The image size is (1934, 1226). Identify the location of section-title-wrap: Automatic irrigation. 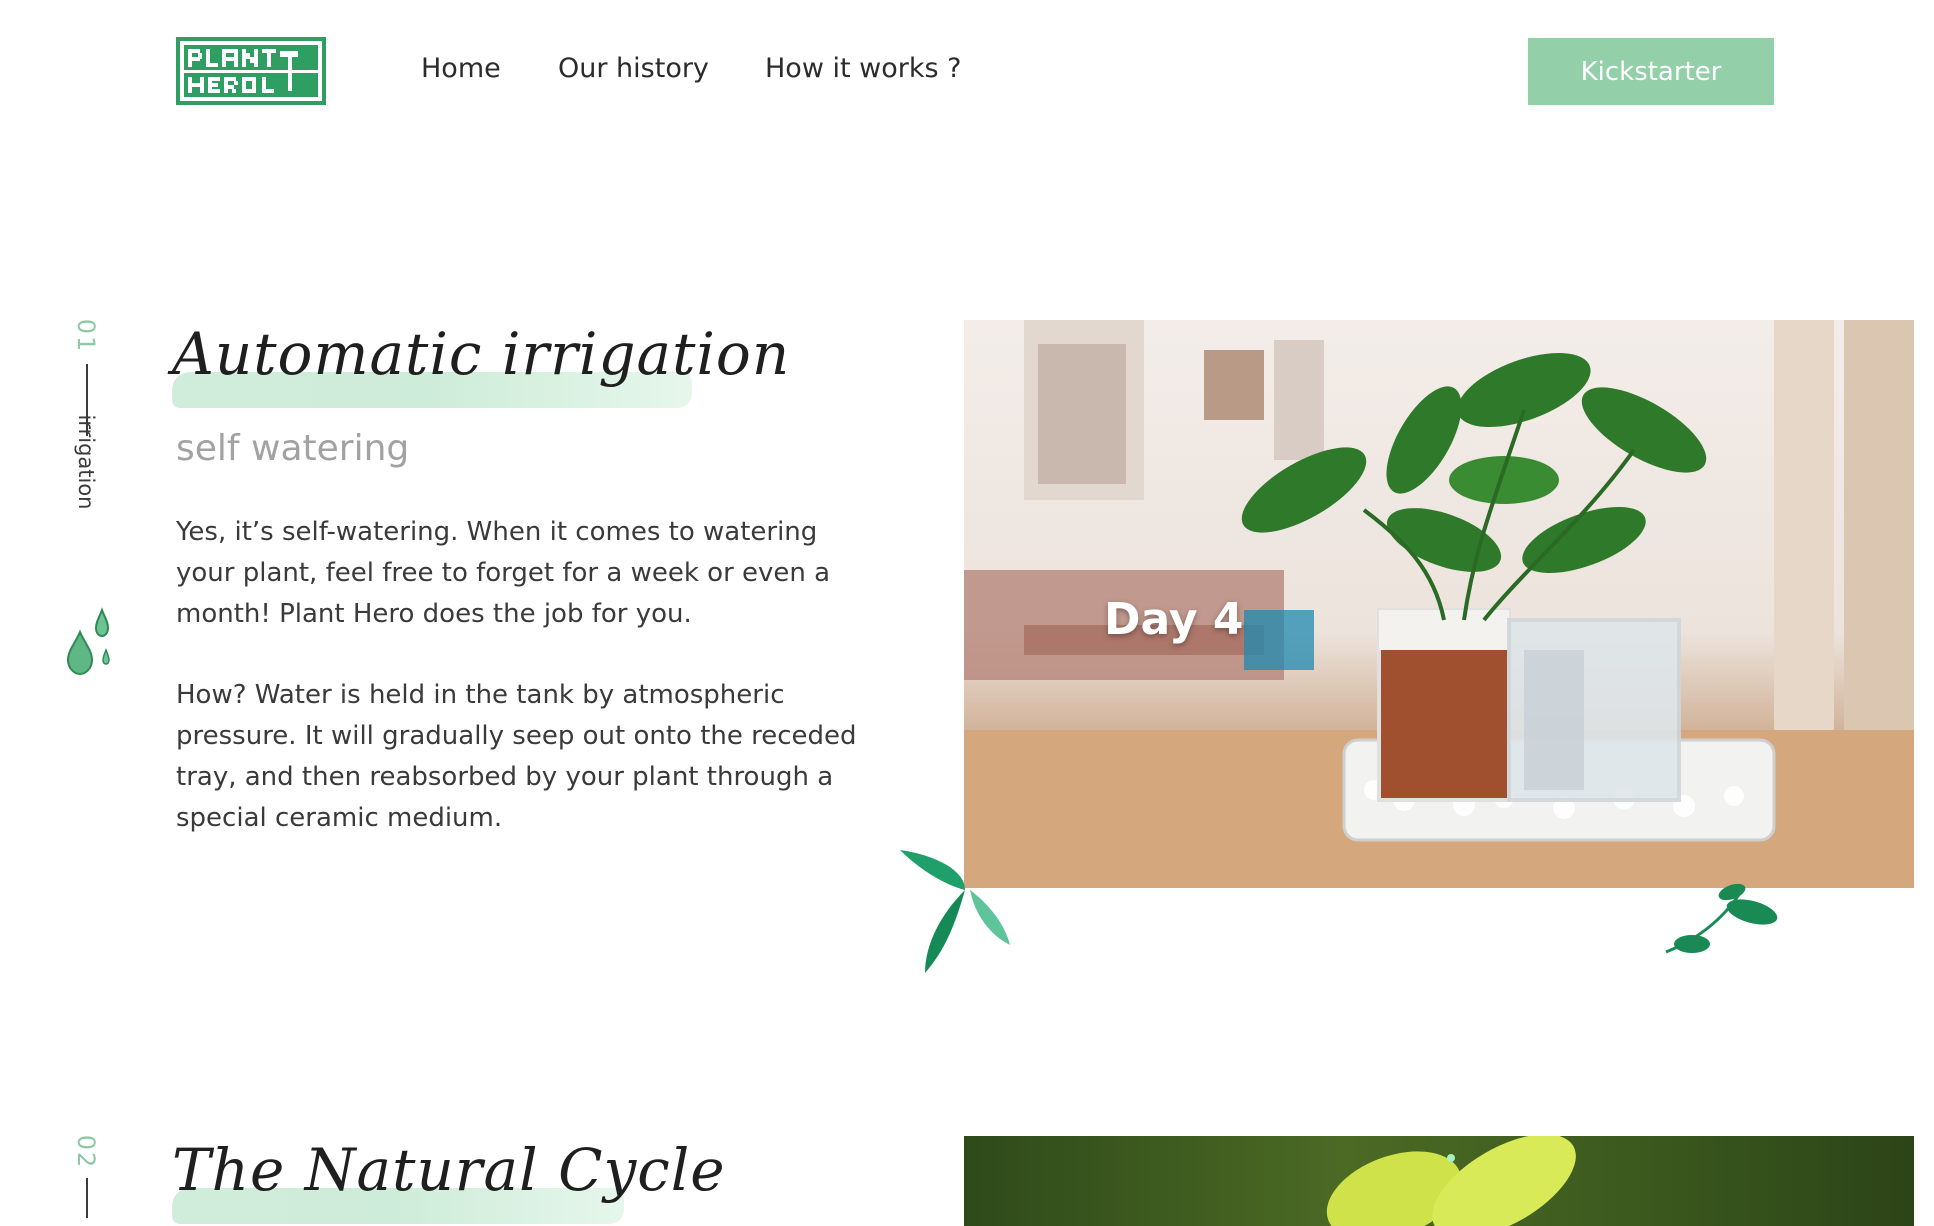
(481, 364).